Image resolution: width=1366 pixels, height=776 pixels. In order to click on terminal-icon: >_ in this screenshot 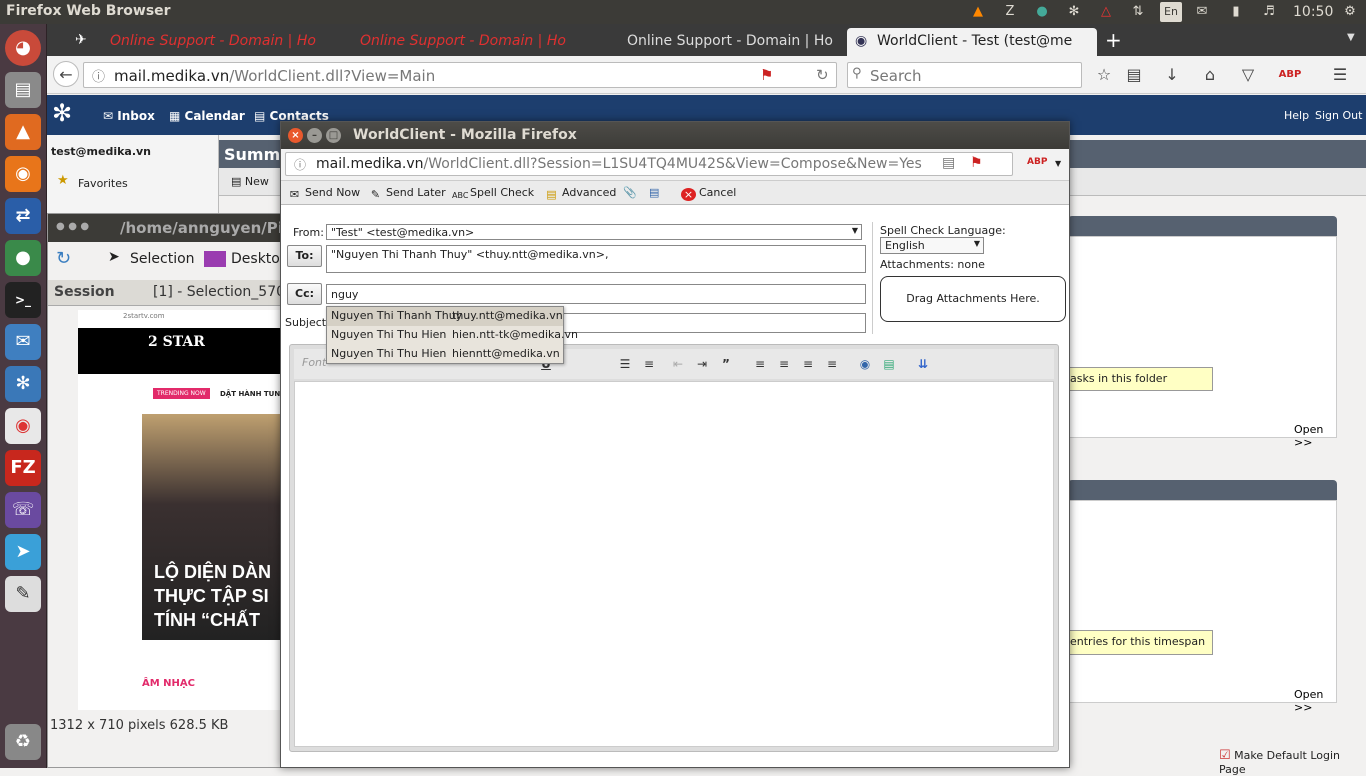, I will do `click(23, 300)`.